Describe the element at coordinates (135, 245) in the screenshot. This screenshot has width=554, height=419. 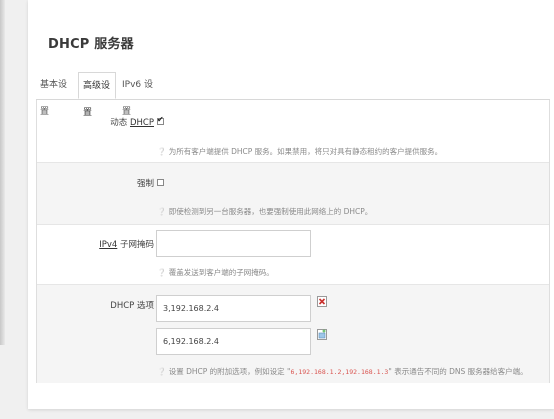
I see `ipv4-netmask-label-suffix: 子网掩码` at that location.